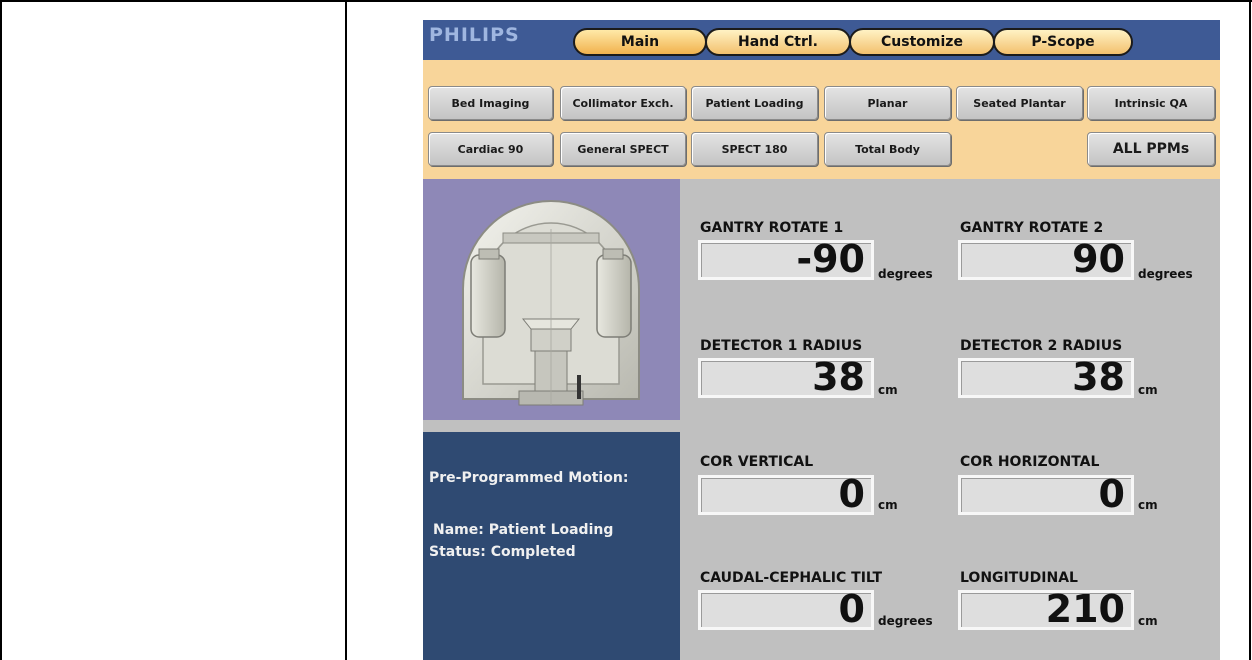 Image resolution: width=1252 pixels, height=660 pixels. I want to click on gantry-rotate-2-unit: degrees, so click(1165, 274).